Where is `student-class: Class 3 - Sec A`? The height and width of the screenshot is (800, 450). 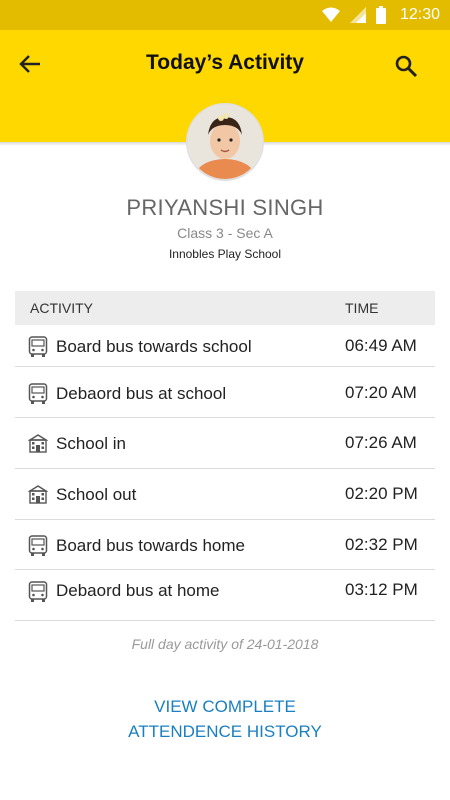 student-class: Class 3 - Sec A is located at coordinates (225, 233).